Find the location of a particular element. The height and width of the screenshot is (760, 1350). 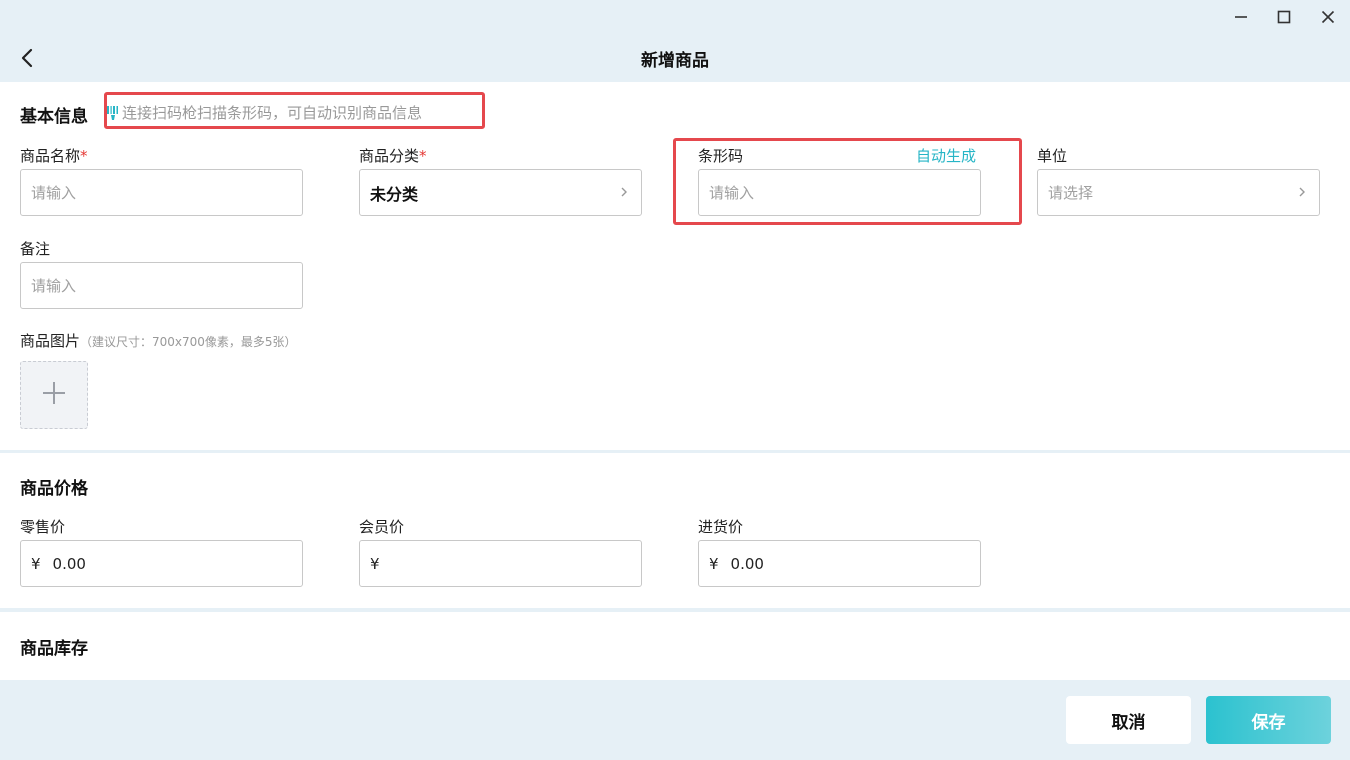

scan-hint-text: 连接扫码枪扫描条形码，可自动识别商品信息 is located at coordinates (272, 113).